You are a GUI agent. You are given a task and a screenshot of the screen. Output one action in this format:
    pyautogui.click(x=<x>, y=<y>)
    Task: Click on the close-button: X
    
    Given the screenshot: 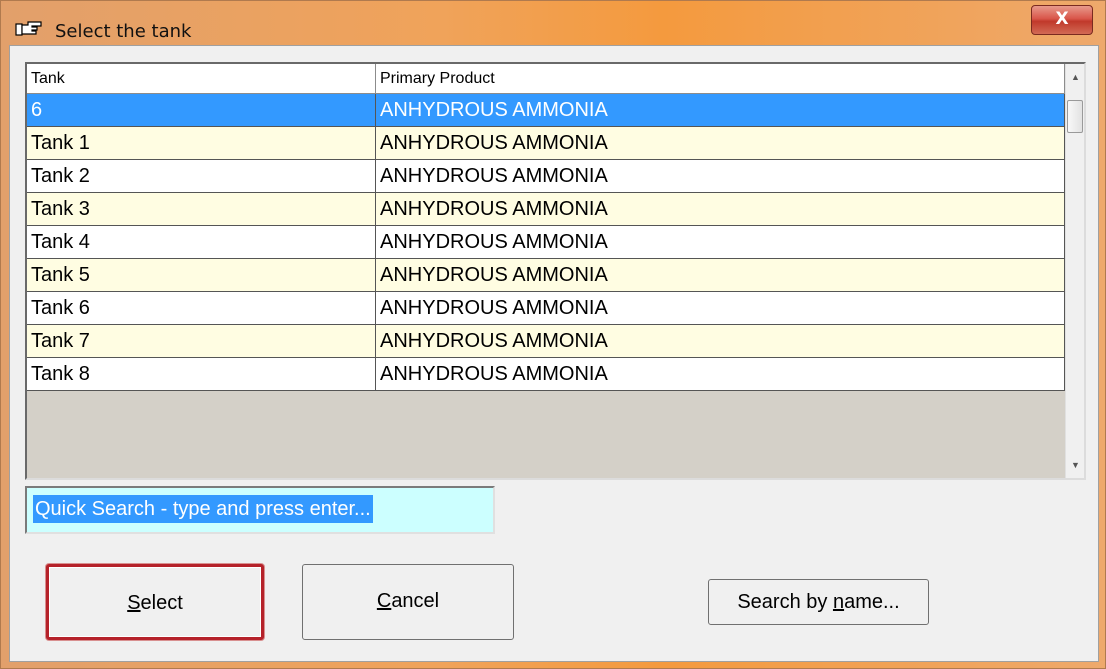 What is the action you would take?
    pyautogui.click(x=1062, y=20)
    